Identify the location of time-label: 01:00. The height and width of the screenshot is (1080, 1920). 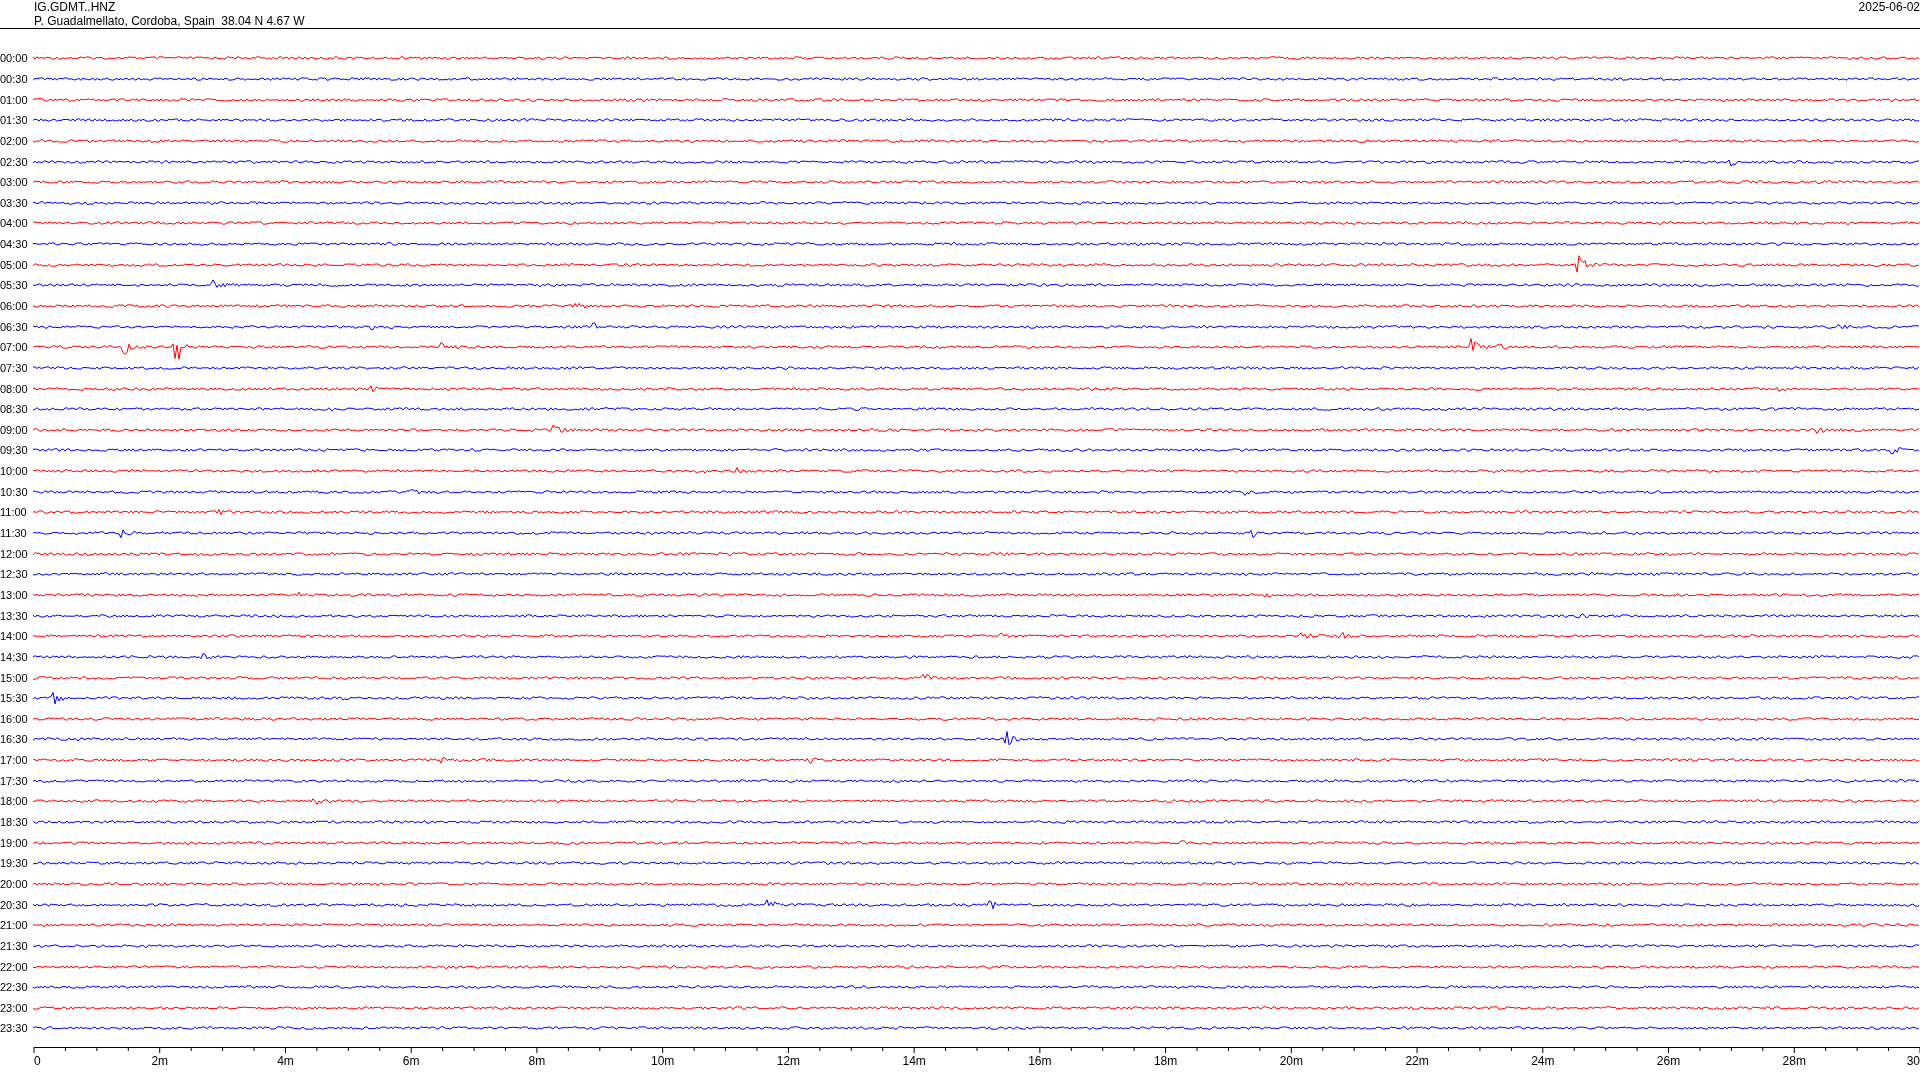
(14, 99).